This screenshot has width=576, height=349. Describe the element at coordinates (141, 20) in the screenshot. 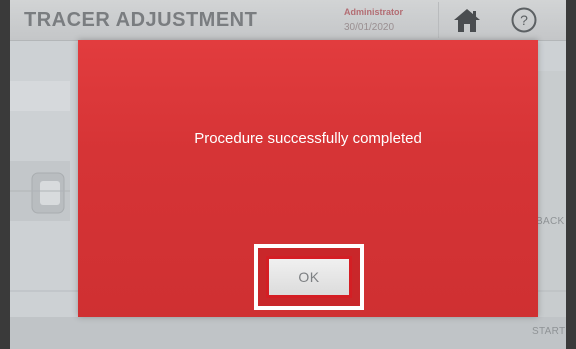

I see `page-title: TRACER ADJUSTMENT` at that location.